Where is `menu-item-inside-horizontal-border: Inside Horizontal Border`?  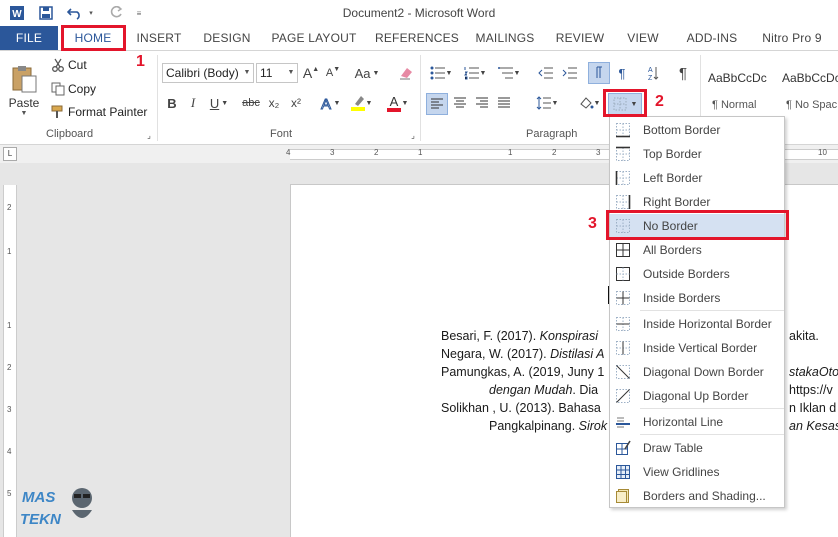
menu-item-inside-horizontal-border: Inside Horizontal Border is located at coordinates (697, 324).